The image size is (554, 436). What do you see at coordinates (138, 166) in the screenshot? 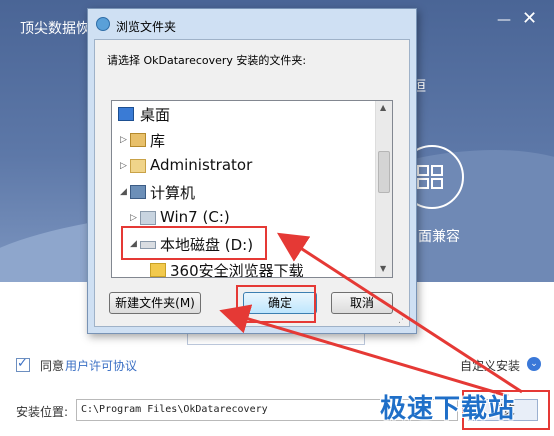
I see `user-folder-icon` at bounding box center [138, 166].